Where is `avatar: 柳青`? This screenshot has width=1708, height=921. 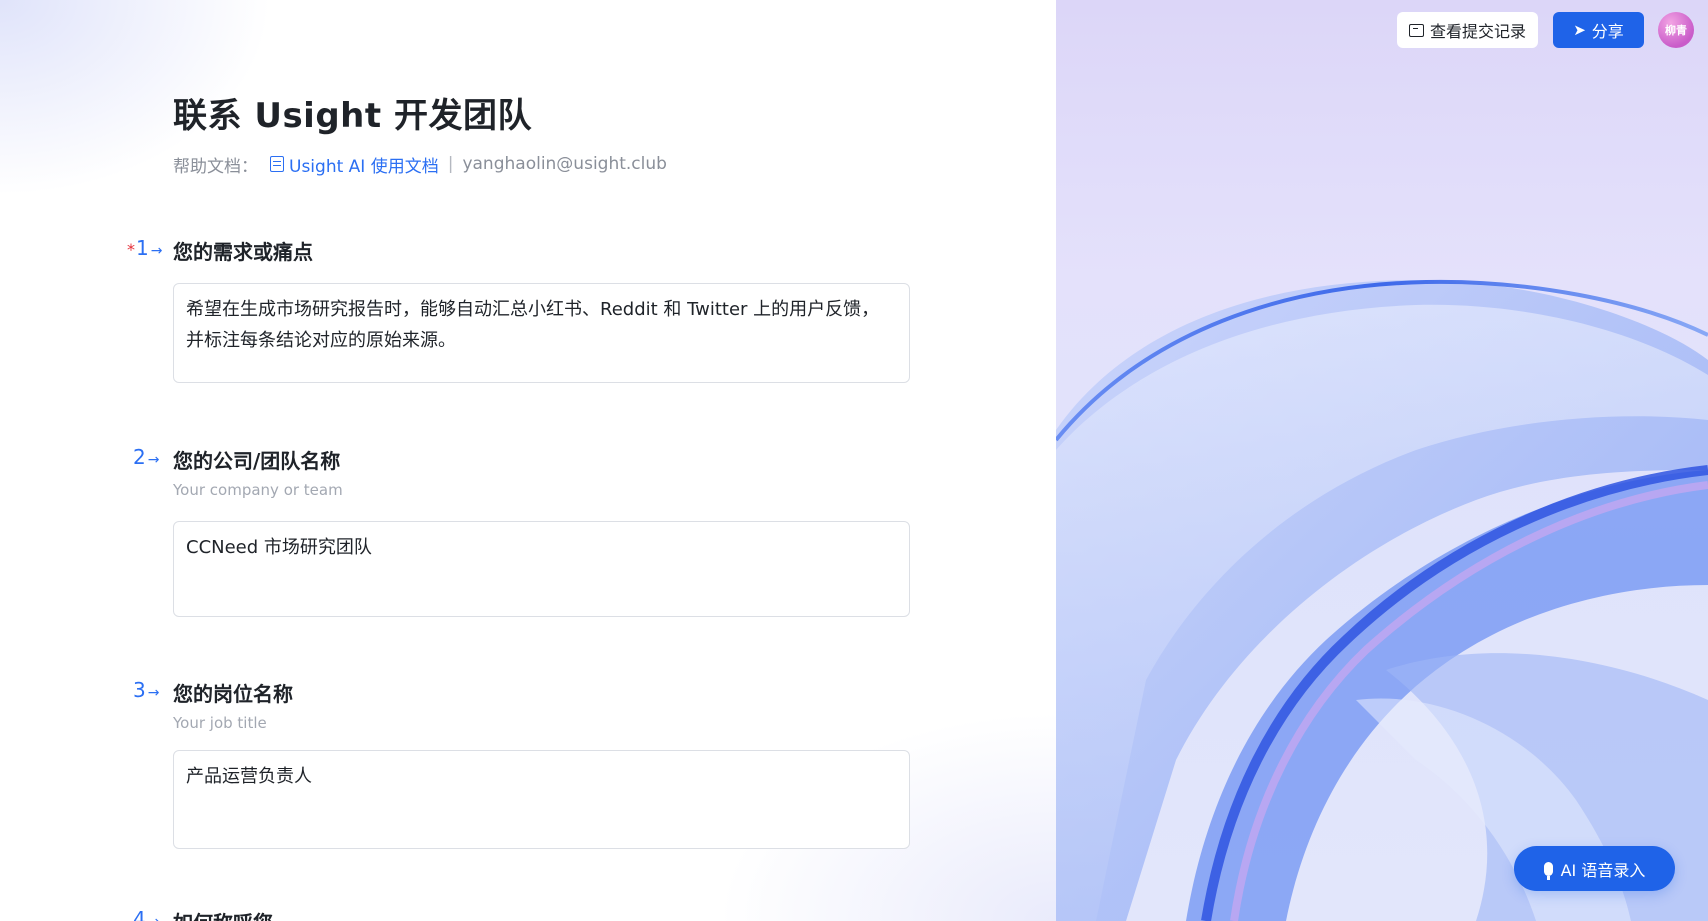
avatar: 柳青 is located at coordinates (1676, 30).